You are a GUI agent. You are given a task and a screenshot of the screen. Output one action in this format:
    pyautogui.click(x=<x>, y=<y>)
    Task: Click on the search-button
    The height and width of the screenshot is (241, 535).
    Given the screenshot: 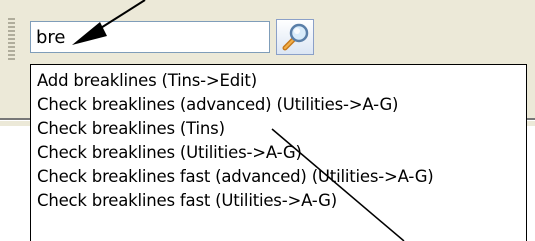 What is the action you would take?
    pyautogui.click(x=295, y=37)
    